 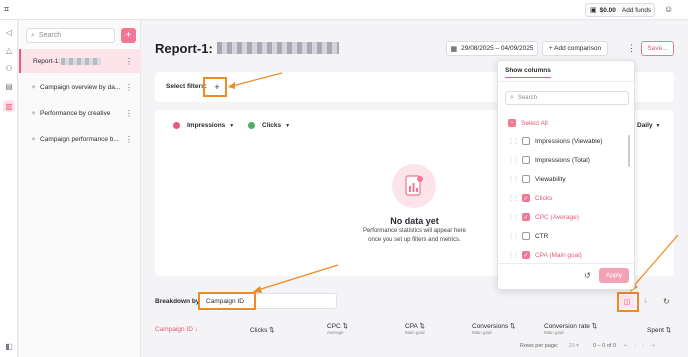 I want to click on date-range-picker: ▦ 29/08/2025 – 04/09/2025, so click(x=492, y=48).